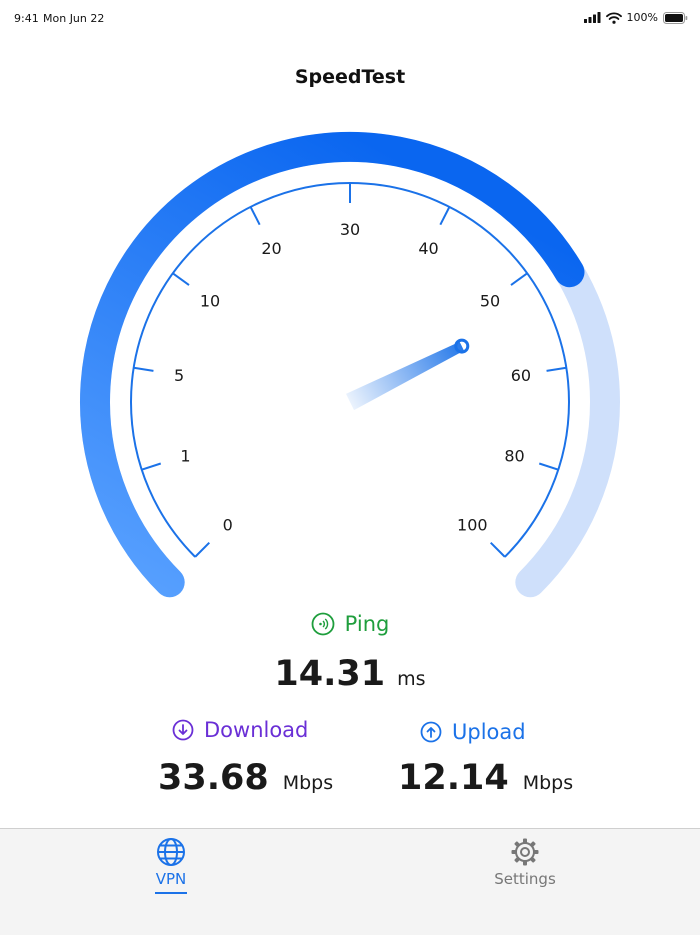 Image resolution: width=700 pixels, height=935 pixels. I want to click on download-label: Download, so click(256, 730).